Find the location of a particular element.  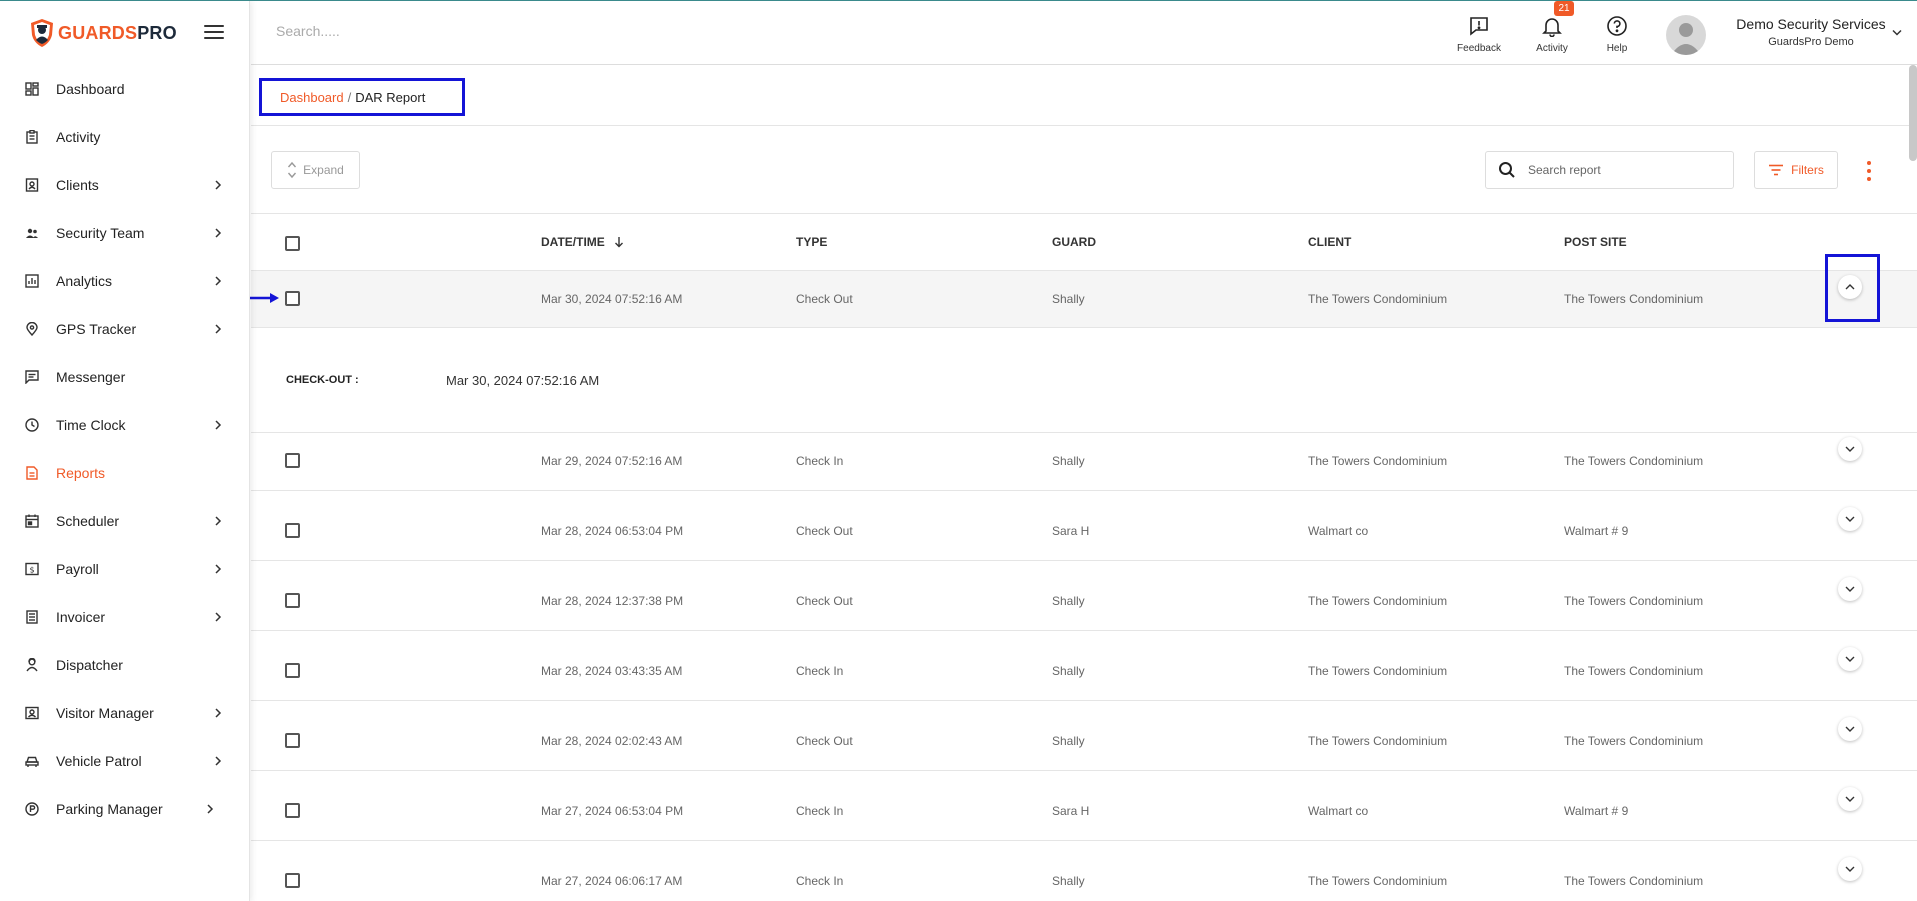

column-header-post-site: POST SITE is located at coordinates (1595, 242).